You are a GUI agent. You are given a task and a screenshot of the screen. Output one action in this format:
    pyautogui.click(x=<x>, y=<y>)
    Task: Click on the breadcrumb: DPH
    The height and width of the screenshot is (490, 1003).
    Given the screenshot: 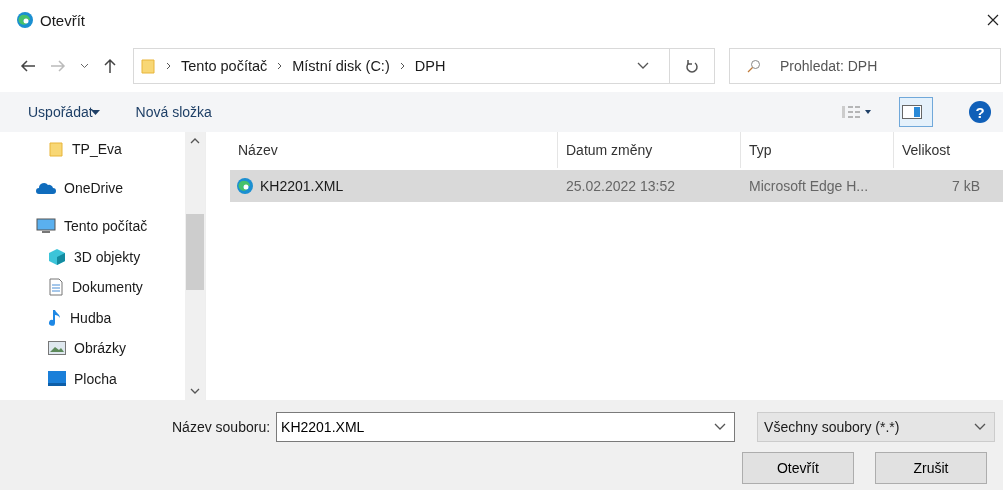 What is the action you would take?
    pyautogui.click(x=430, y=66)
    